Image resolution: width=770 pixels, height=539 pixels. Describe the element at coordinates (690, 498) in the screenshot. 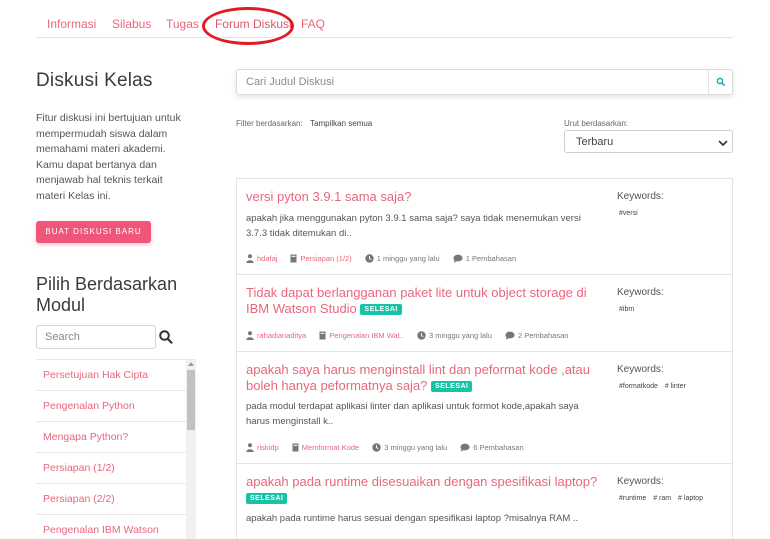

I see `keyword-tag: # laptop` at that location.